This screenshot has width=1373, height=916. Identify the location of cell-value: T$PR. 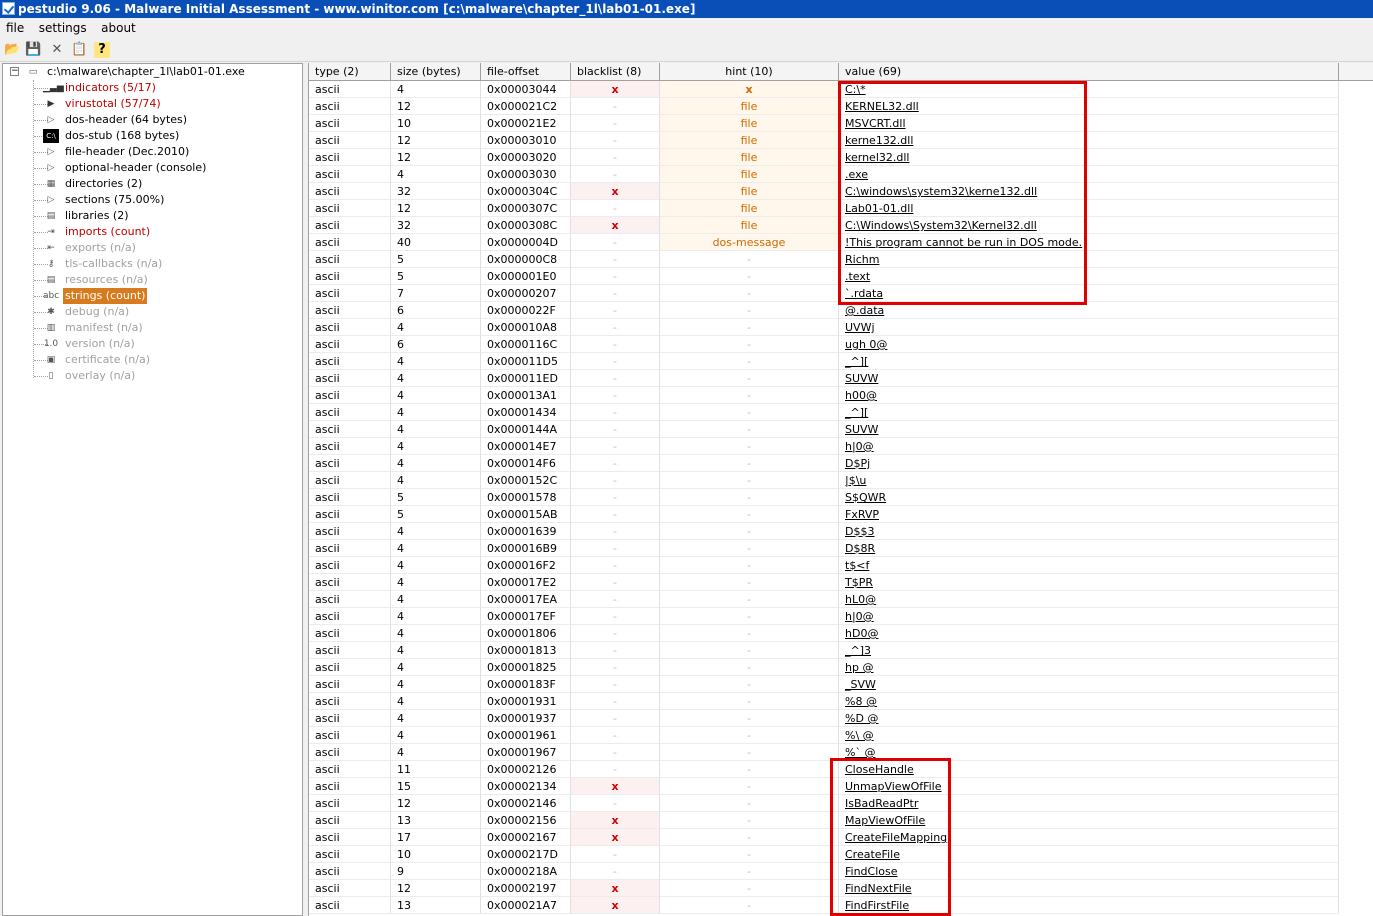
(1089, 582).